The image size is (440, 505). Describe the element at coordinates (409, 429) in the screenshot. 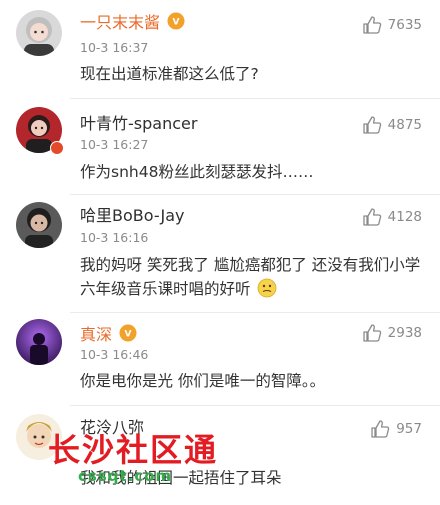

I see `like-count: 957` at that location.